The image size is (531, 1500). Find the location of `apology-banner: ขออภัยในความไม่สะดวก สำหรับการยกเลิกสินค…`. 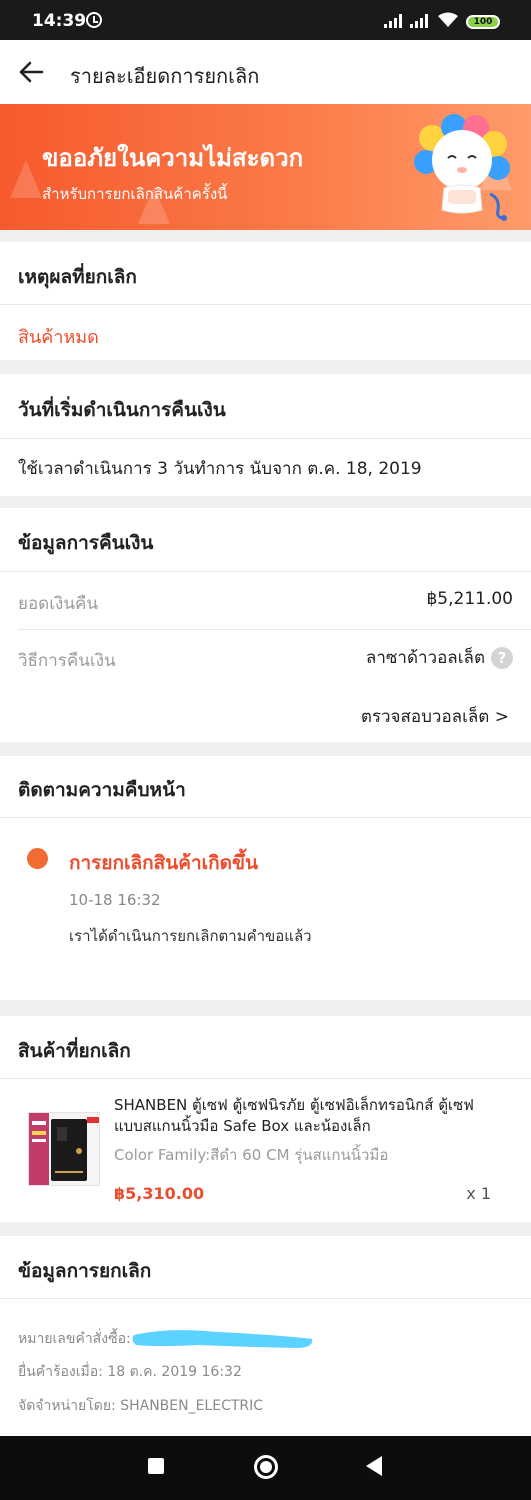

apology-banner: ขออภัยในความไม่สะดวก สำหรับการยกเลิกสินค… is located at coordinates (265, 167).